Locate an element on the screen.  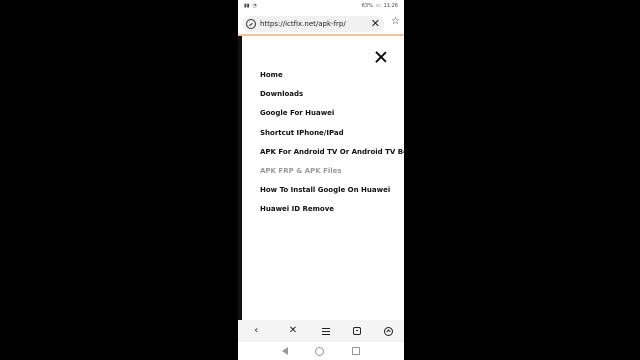
menu-item-home: Home is located at coordinates (332, 78).